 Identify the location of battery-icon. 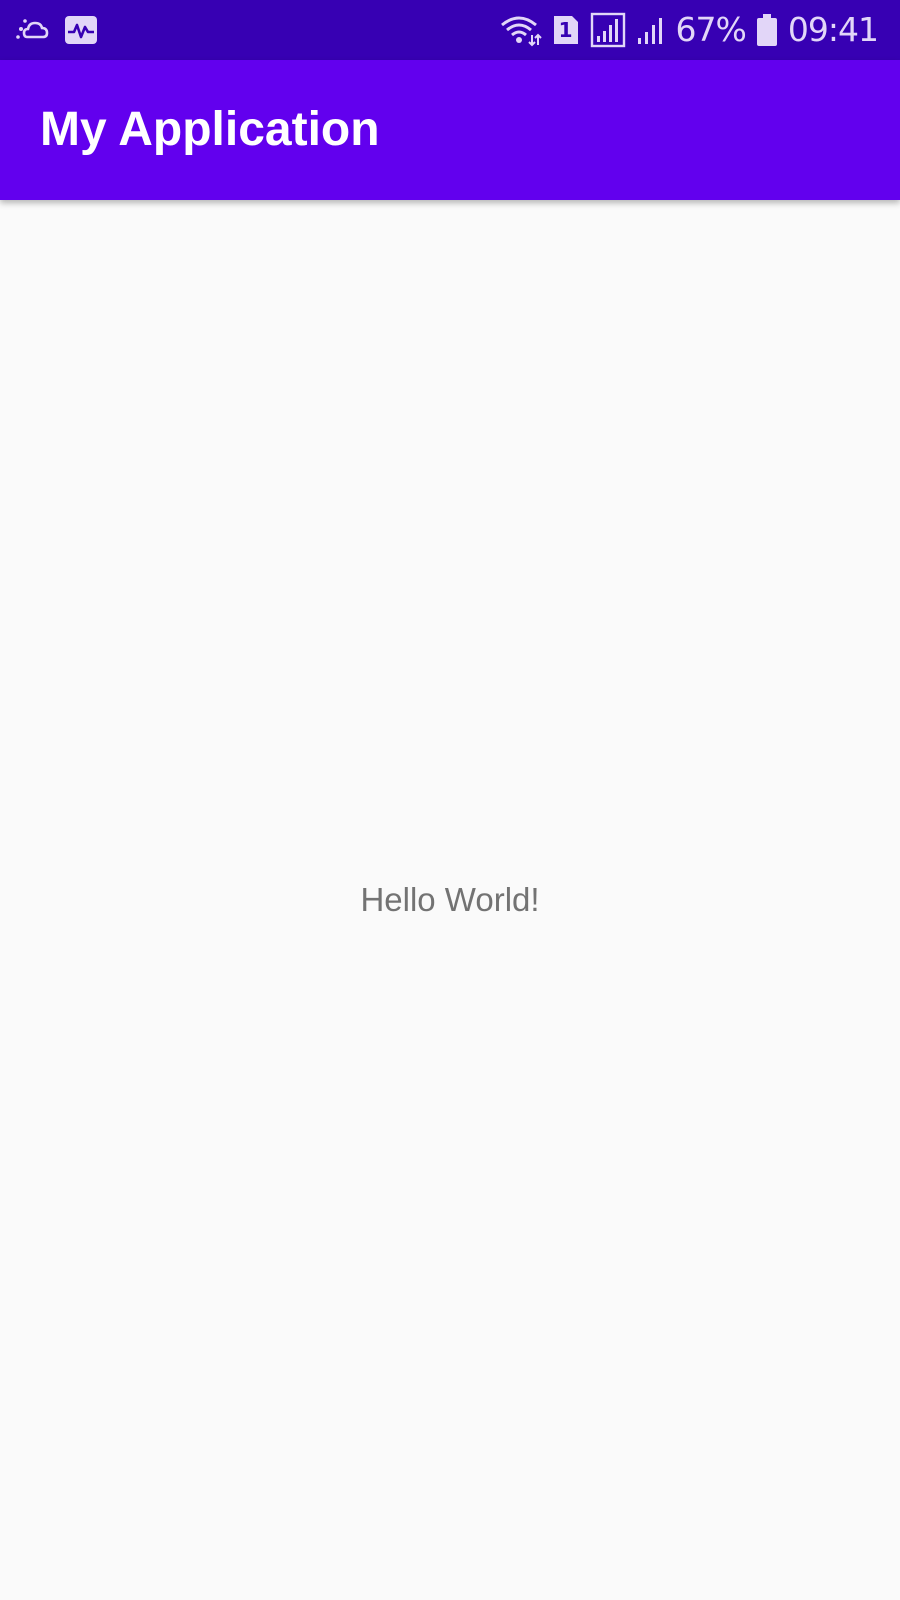
(767, 30).